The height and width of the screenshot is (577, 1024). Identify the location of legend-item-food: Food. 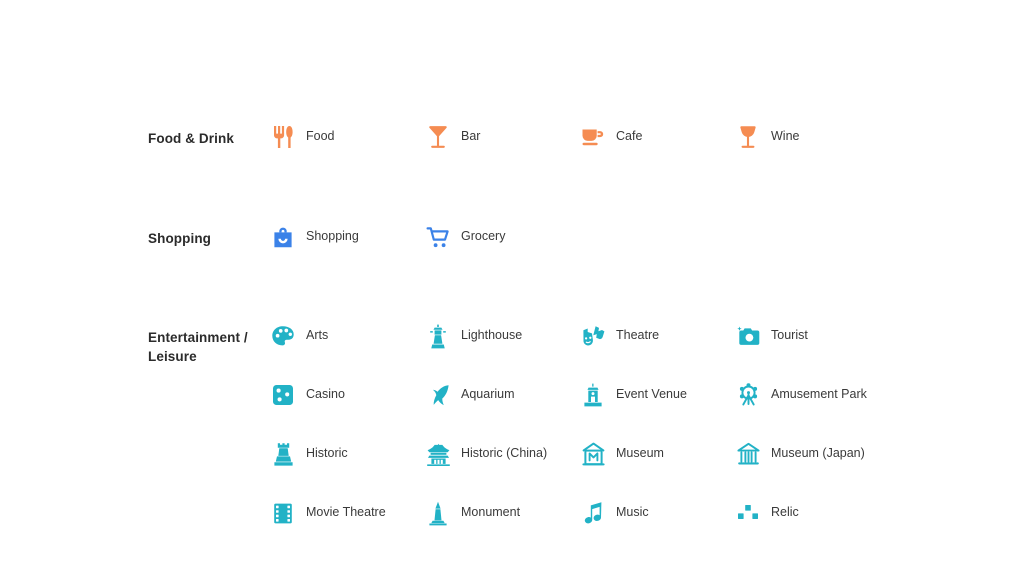
(347, 138).